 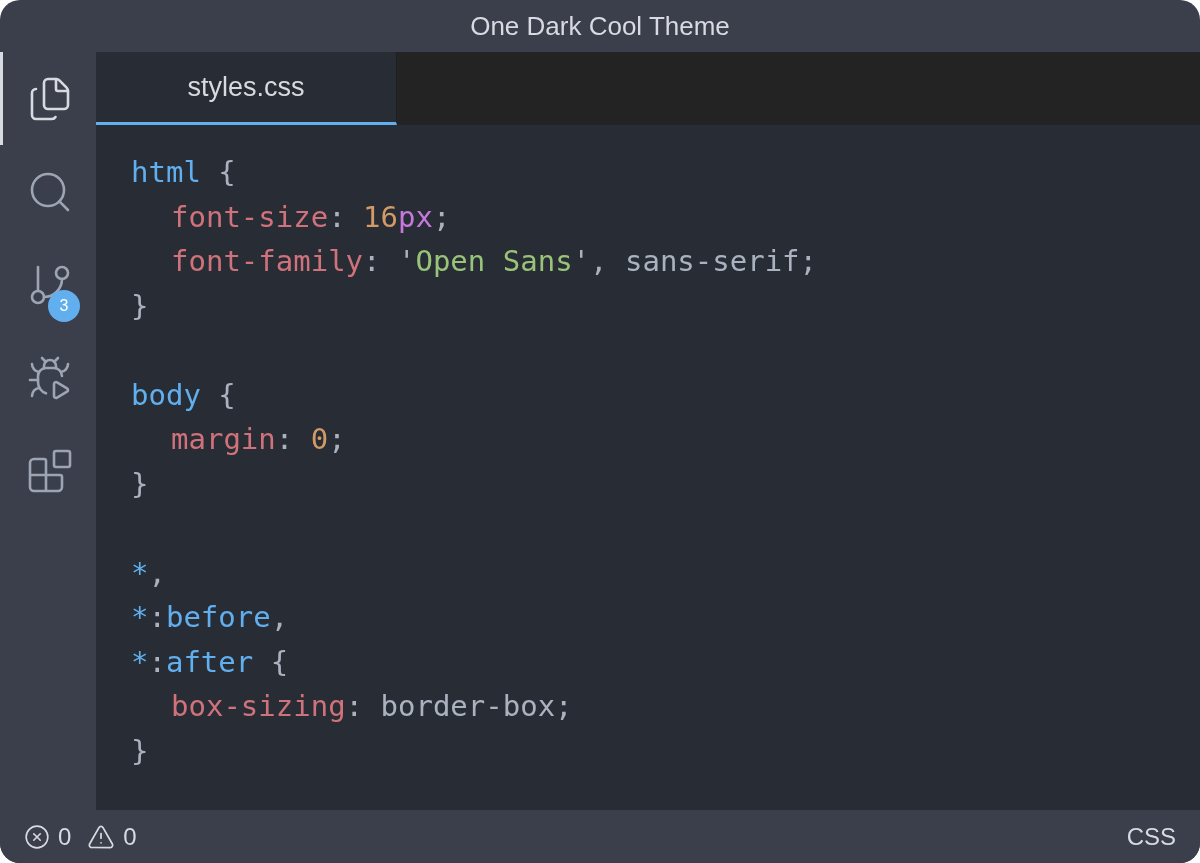 What do you see at coordinates (65, 836) in the screenshot?
I see `error-count: 0` at bounding box center [65, 836].